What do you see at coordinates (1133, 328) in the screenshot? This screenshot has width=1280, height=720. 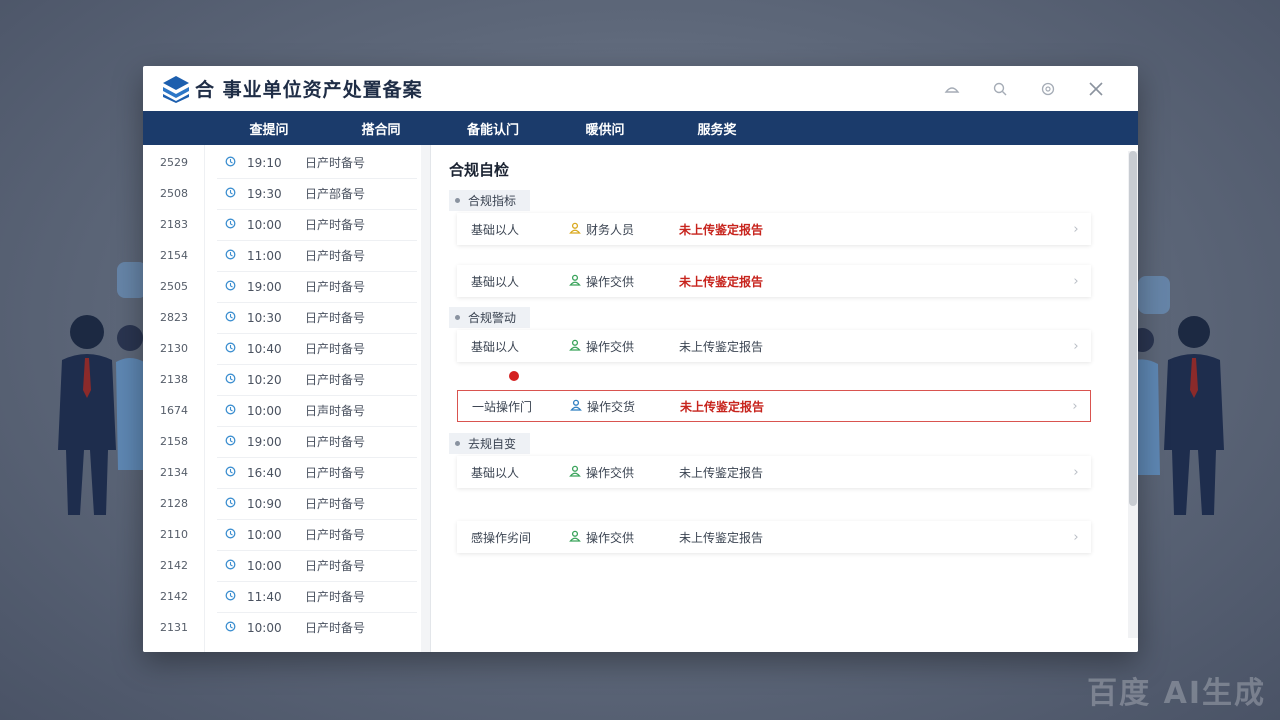 I see `scrollbar-thumb` at bounding box center [1133, 328].